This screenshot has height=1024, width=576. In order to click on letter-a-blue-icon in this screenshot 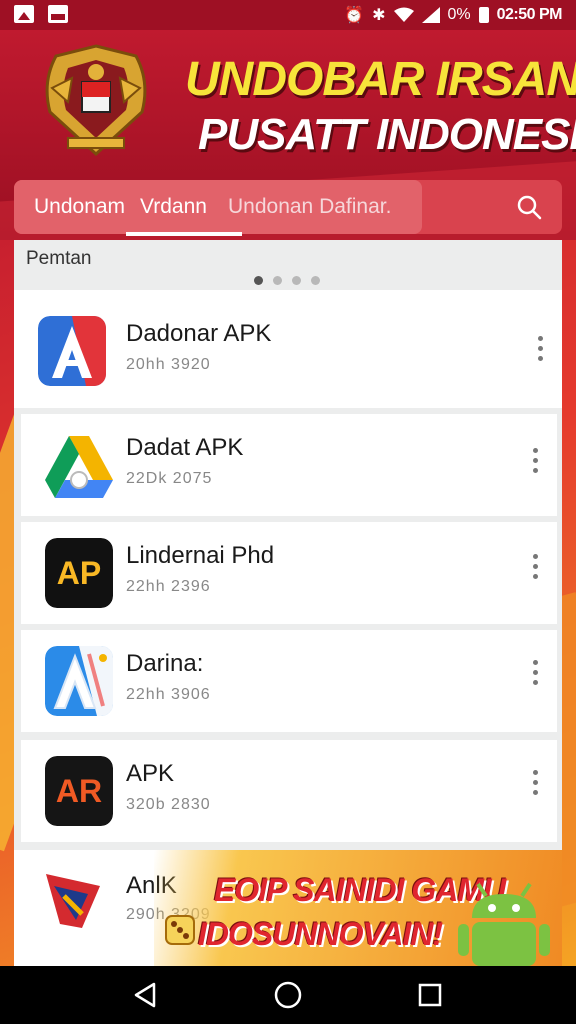, I will do `click(79, 681)`.